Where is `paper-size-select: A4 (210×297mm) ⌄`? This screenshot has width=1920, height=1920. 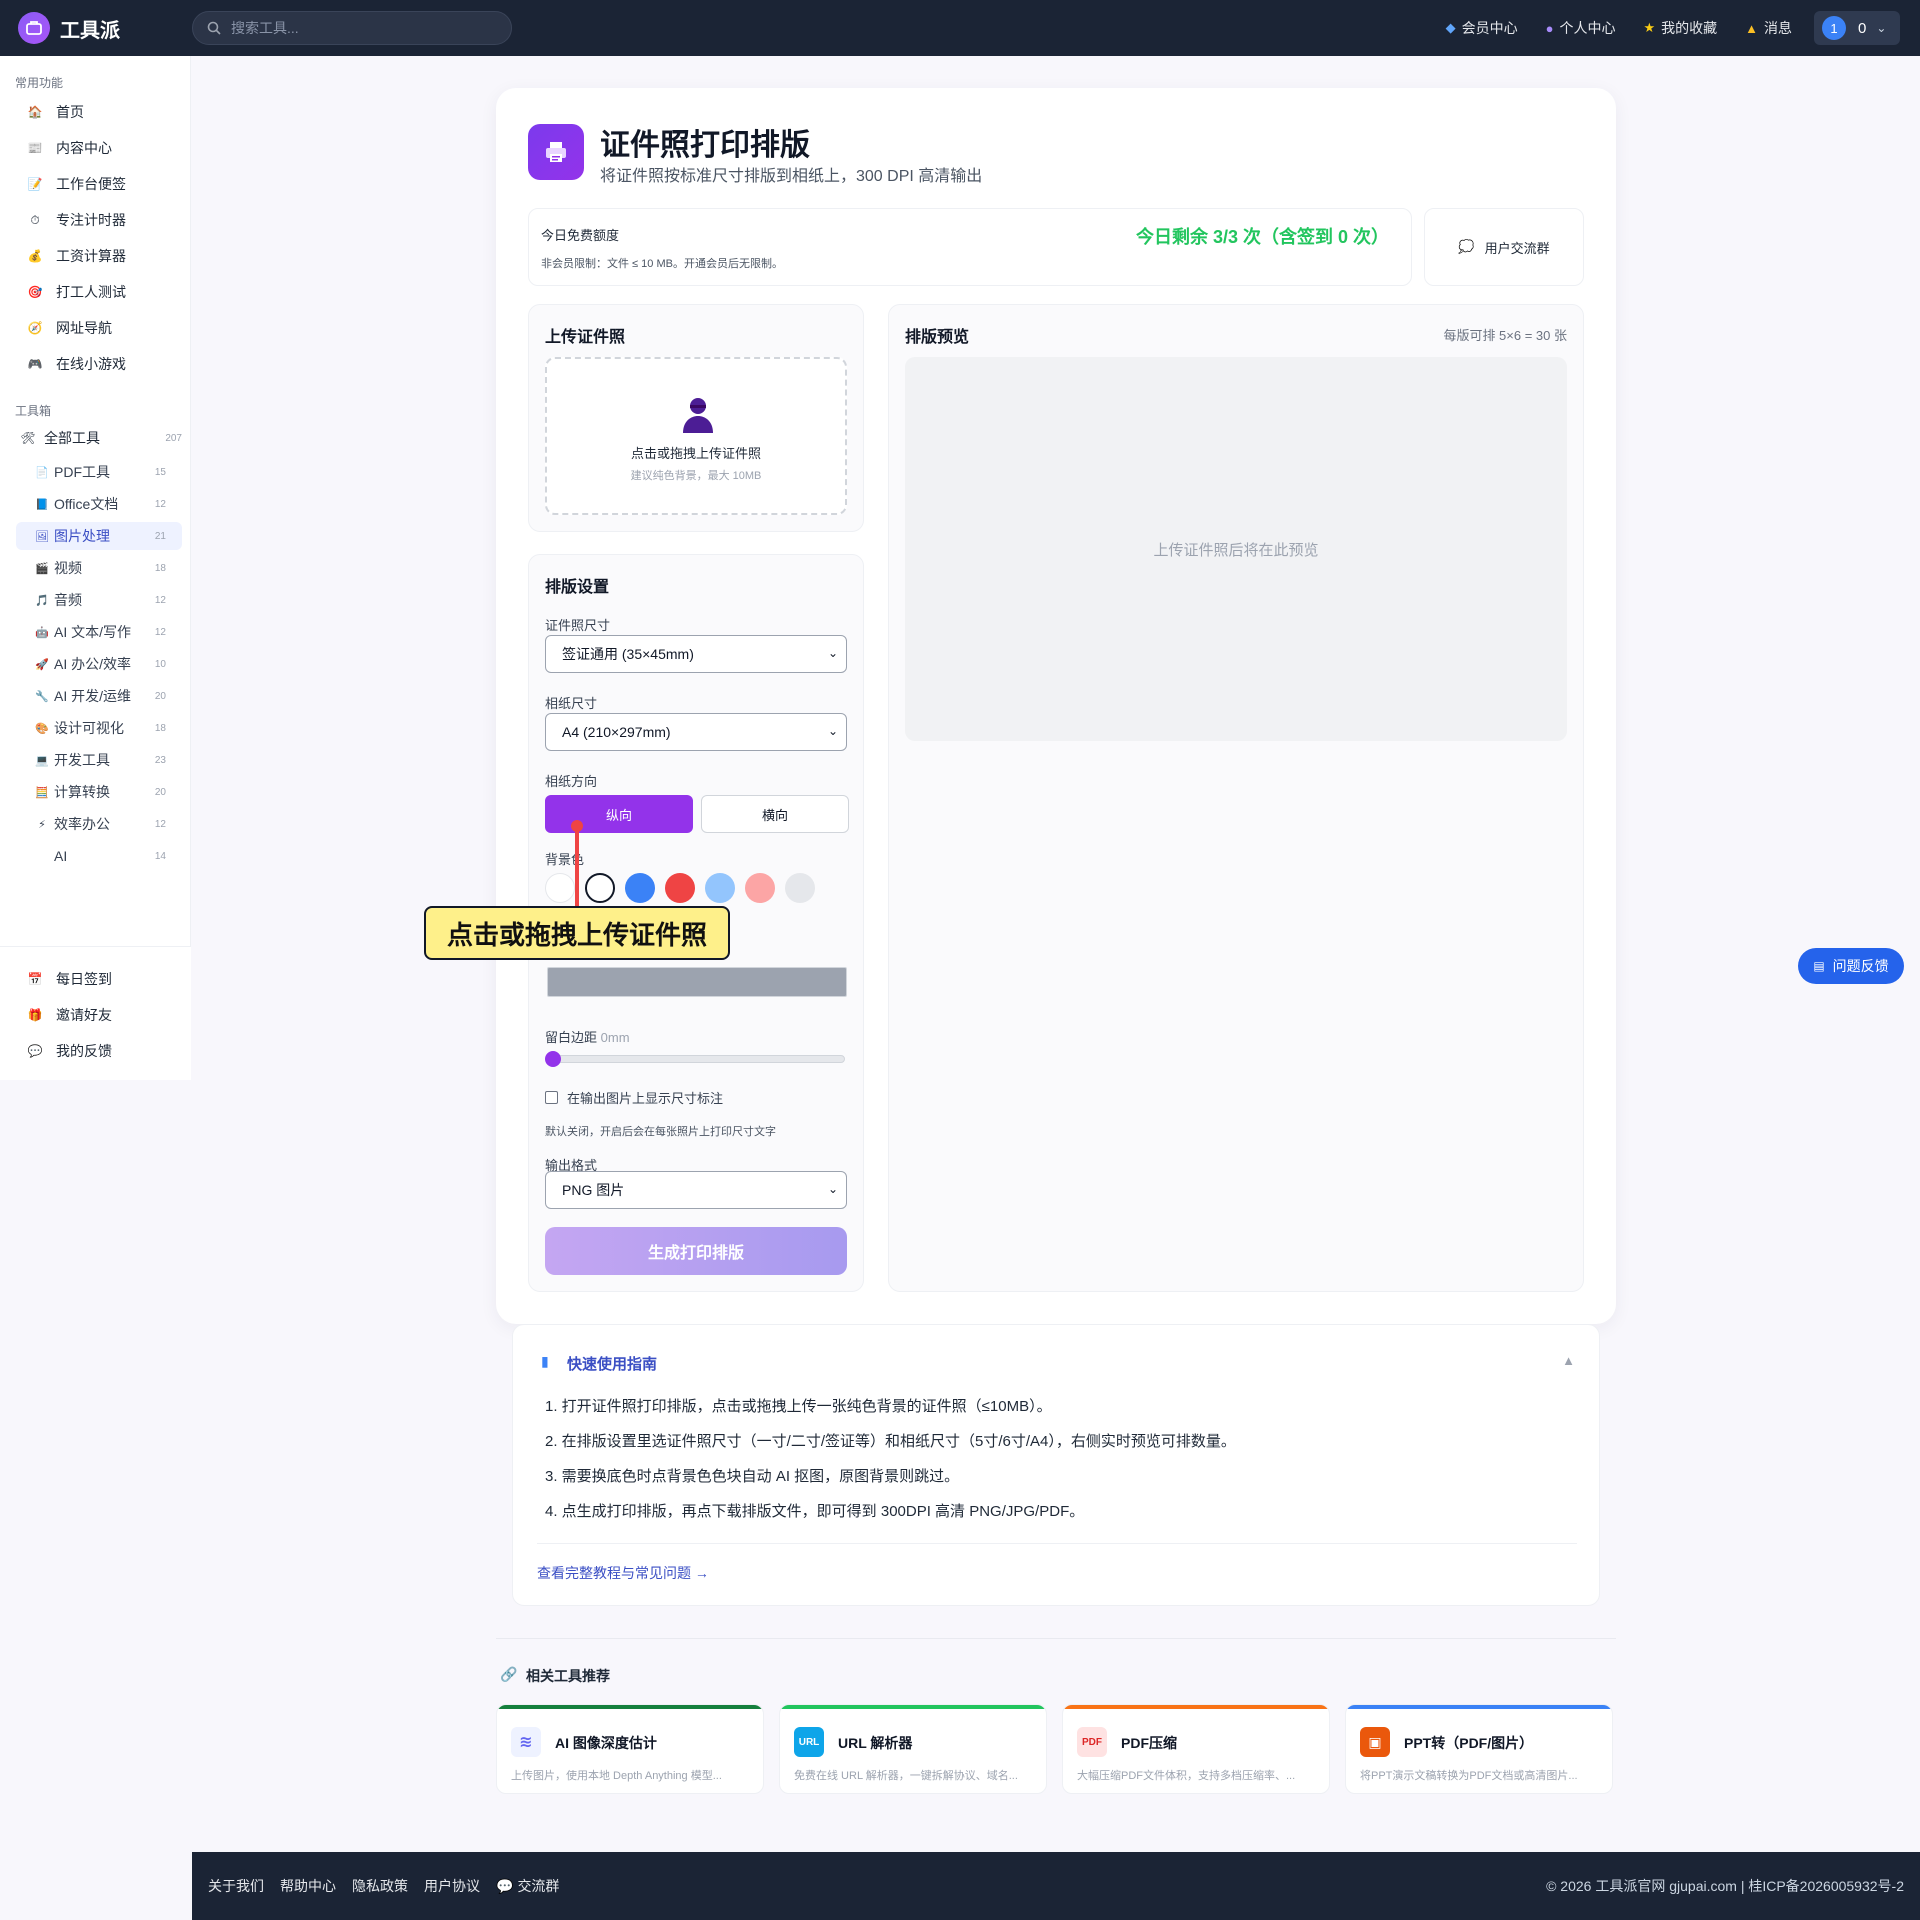
paper-size-select: A4 (210×297mm) ⌄ is located at coordinates (696, 732).